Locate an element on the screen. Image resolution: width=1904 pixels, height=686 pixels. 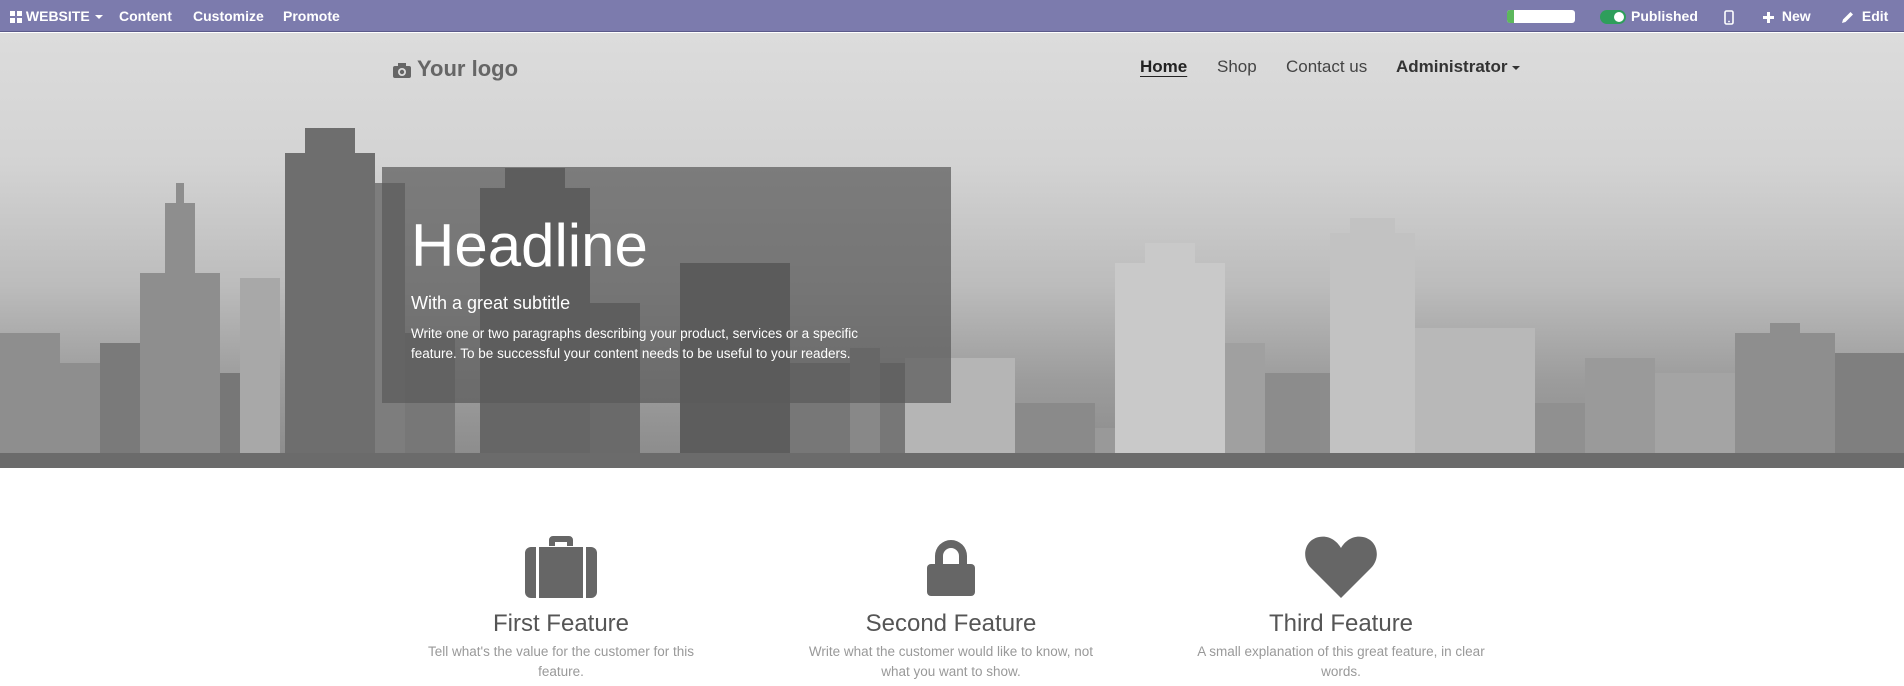
camera-icon is located at coordinates (402, 70).